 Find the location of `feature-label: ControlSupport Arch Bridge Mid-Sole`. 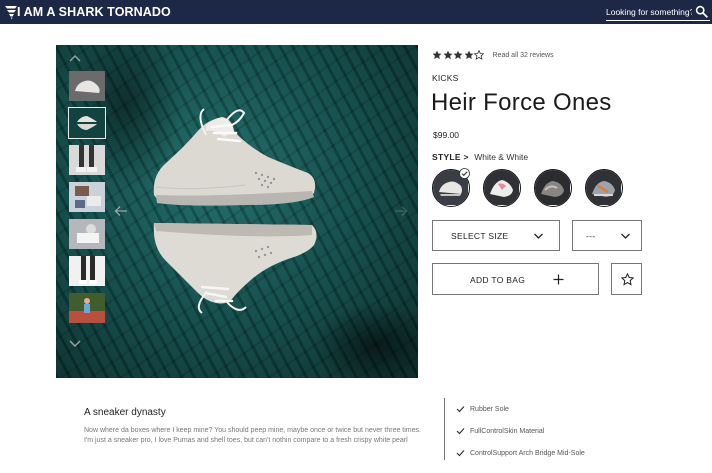

feature-label: ControlSupport Arch Bridge Mid-Sole is located at coordinates (527, 453).